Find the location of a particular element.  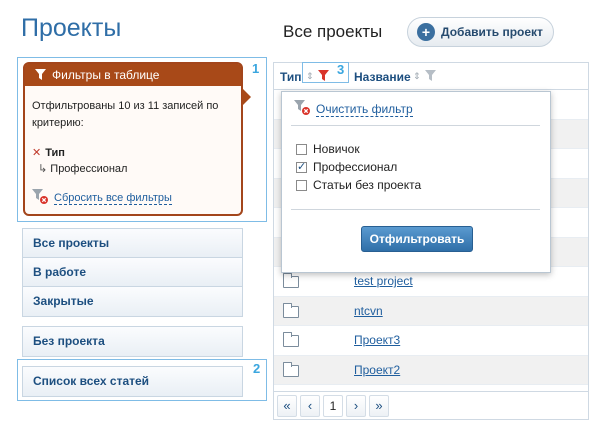

nav-item-all-articles: Список всех статей is located at coordinates (132, 381).